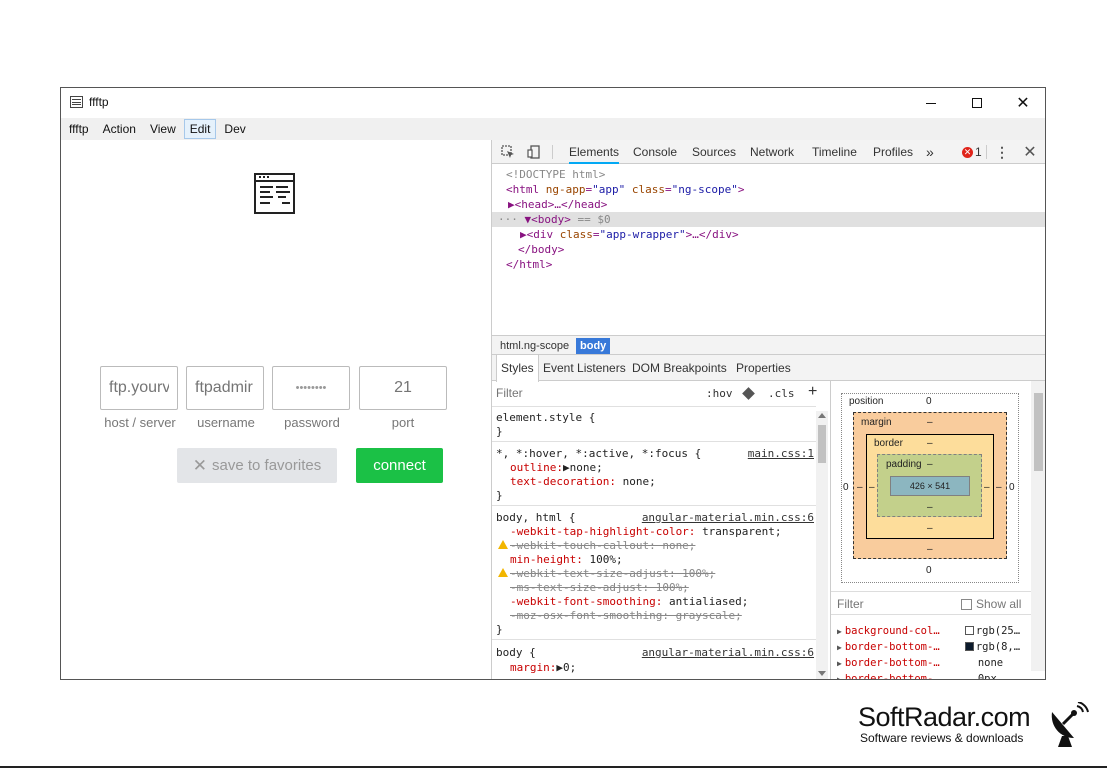 Image resolution: width=1107 pixels, height=769 pixels. I want to click on menu-view: View, so click(163, 129).